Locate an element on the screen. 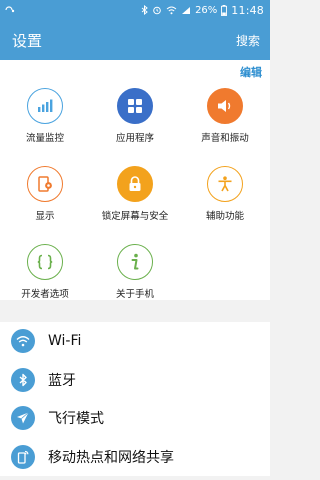 The width and height of the screenshot is (320, 480). tile-lock-screen-security: 锁定屏幕与安全 is located at coordinates (135, 203).